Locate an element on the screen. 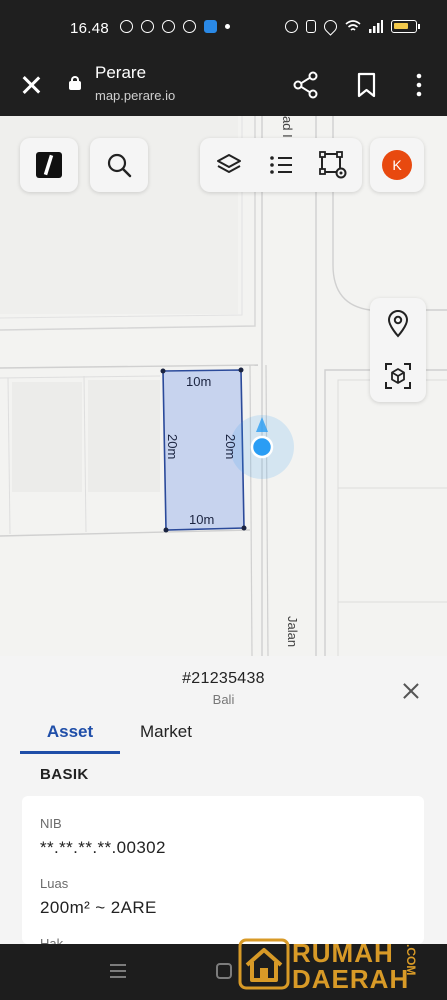 The width and height of the screenshot is (447, 1000). area-value: 200m² ~ 2ARE is located at coordinates (98, 907).